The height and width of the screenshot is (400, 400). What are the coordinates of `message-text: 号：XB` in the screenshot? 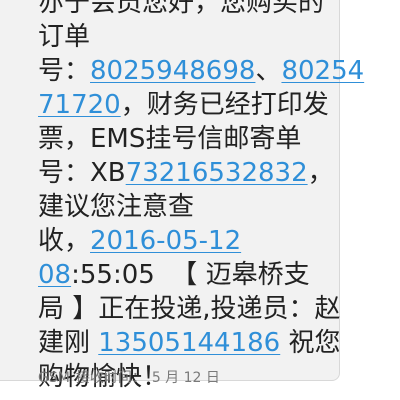 It's located at (82, 173).